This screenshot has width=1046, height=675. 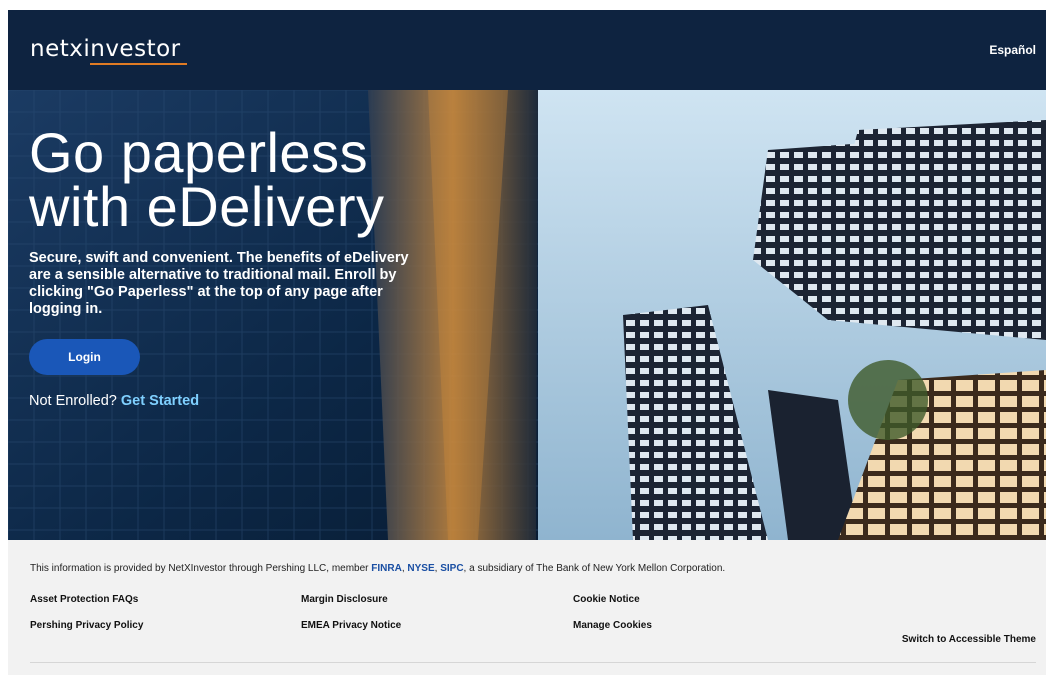 I want to click on sipc-link: SIPC, so click(x=451, y=568).